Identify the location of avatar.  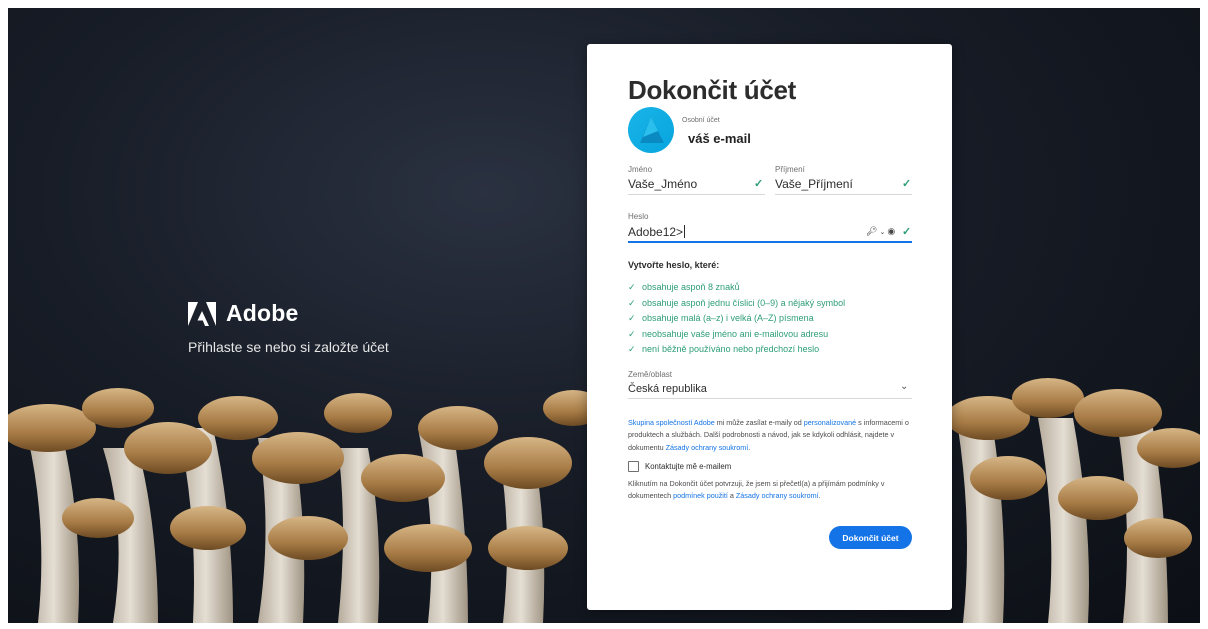
(651, 130).